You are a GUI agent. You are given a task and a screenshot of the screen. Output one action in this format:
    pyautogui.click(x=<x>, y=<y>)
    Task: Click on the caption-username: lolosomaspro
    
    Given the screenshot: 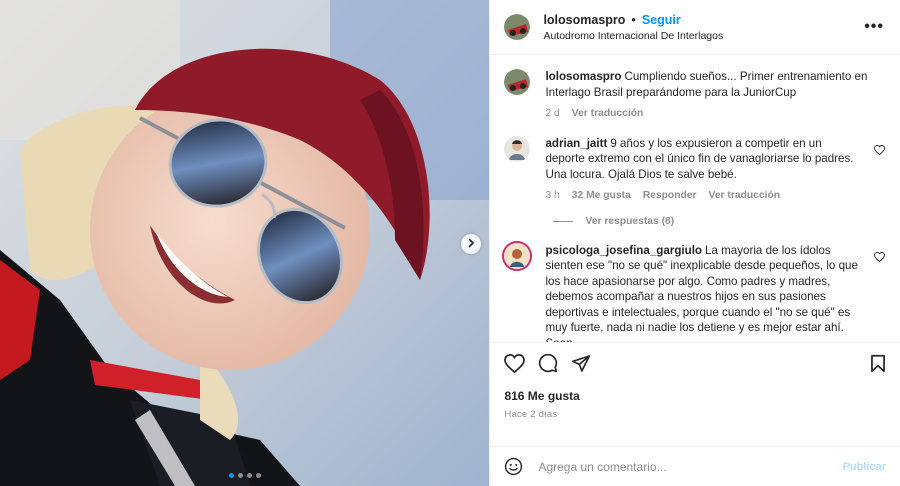 What is the action you would take?
    pyautogui.click(x=583, y=76)
    